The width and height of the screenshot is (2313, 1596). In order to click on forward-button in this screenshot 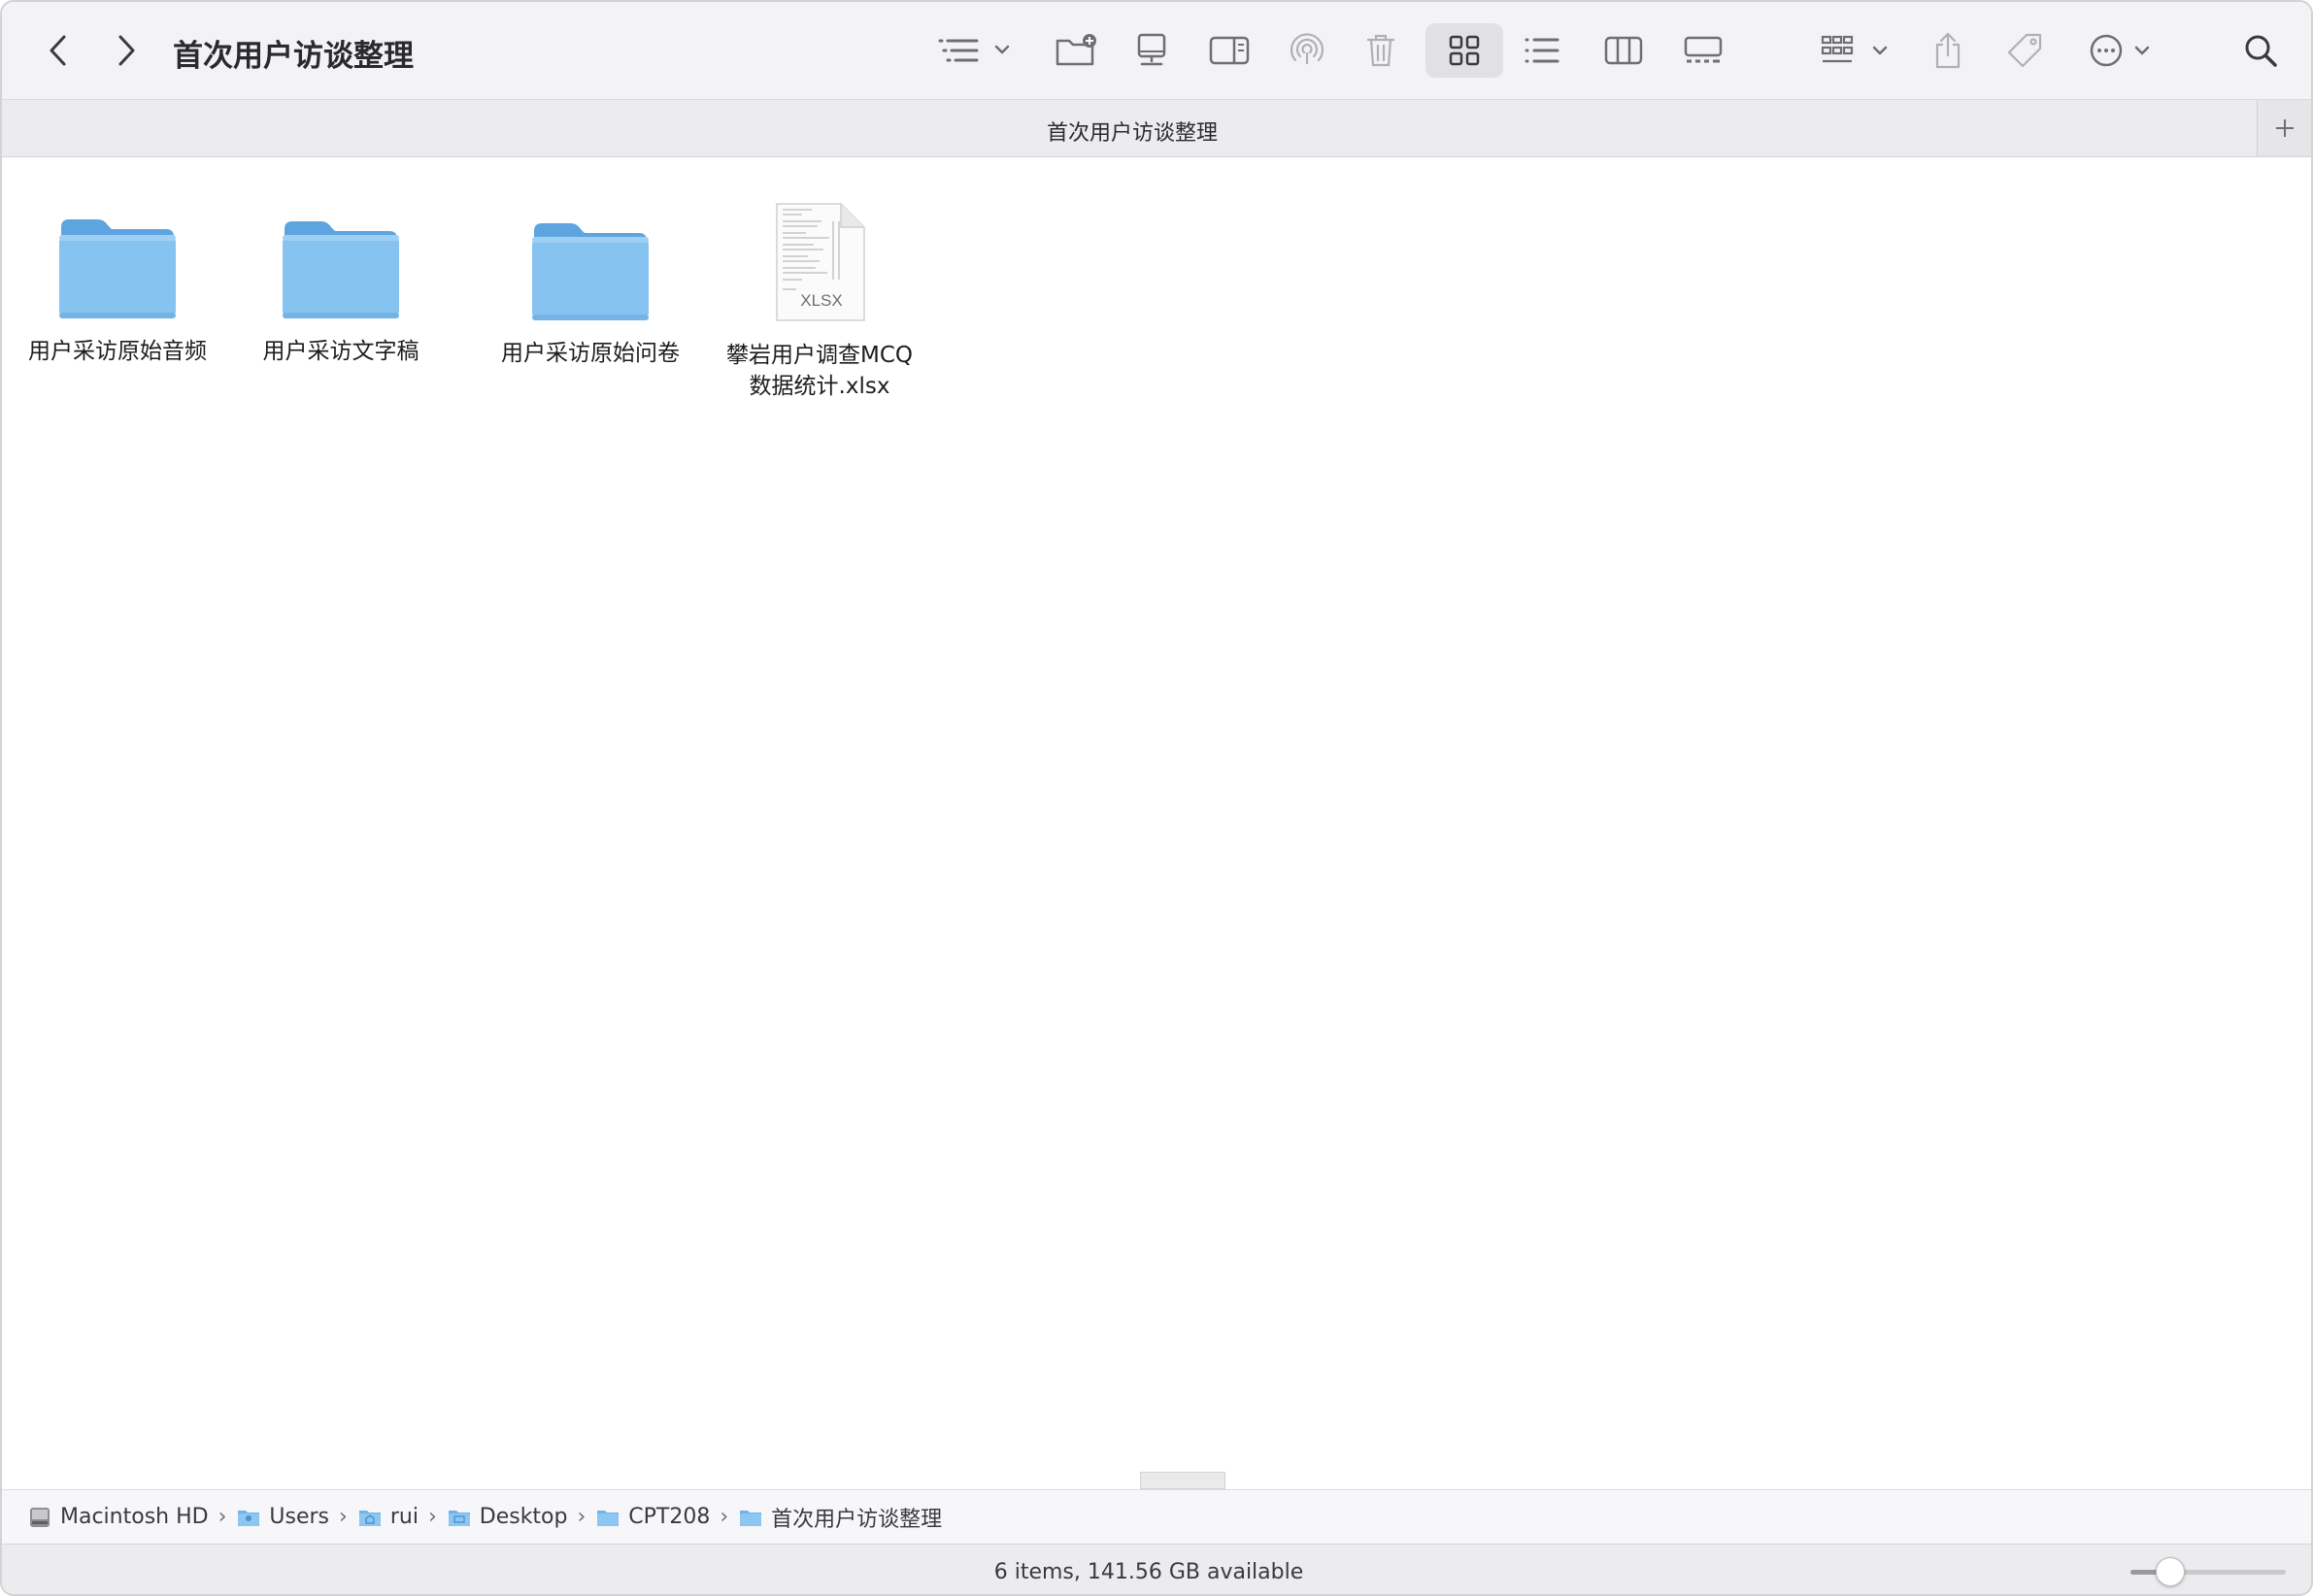, I will do `click(126, 50)`.